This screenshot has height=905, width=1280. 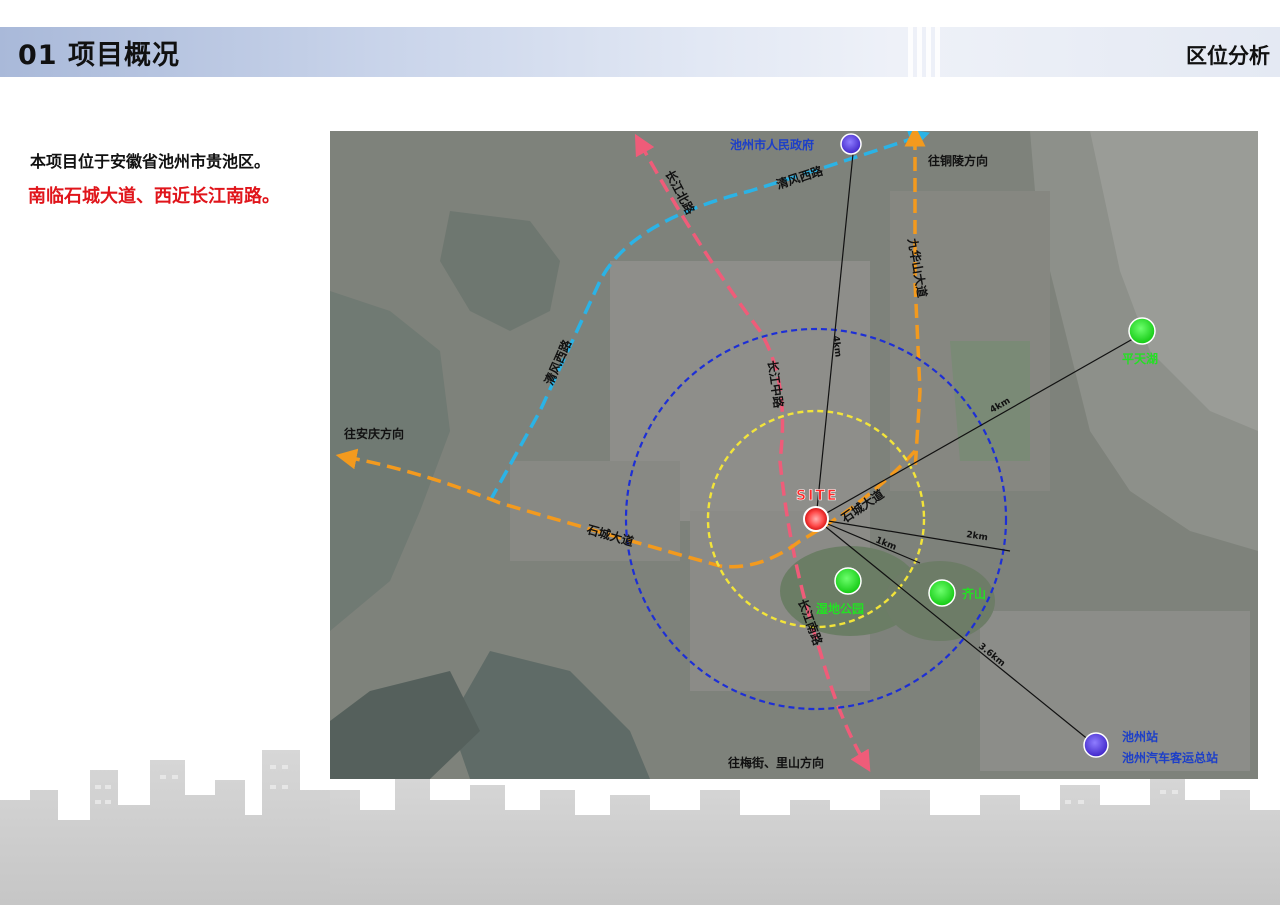 I want to click on poi-station-marker, so click(x=1096, y=745).